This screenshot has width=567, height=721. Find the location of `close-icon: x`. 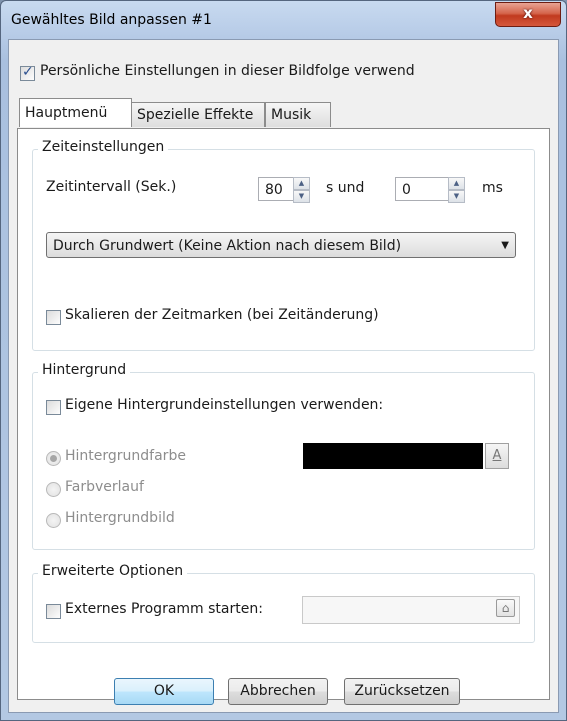

close-icon: x is located at coordinates (528, 13).